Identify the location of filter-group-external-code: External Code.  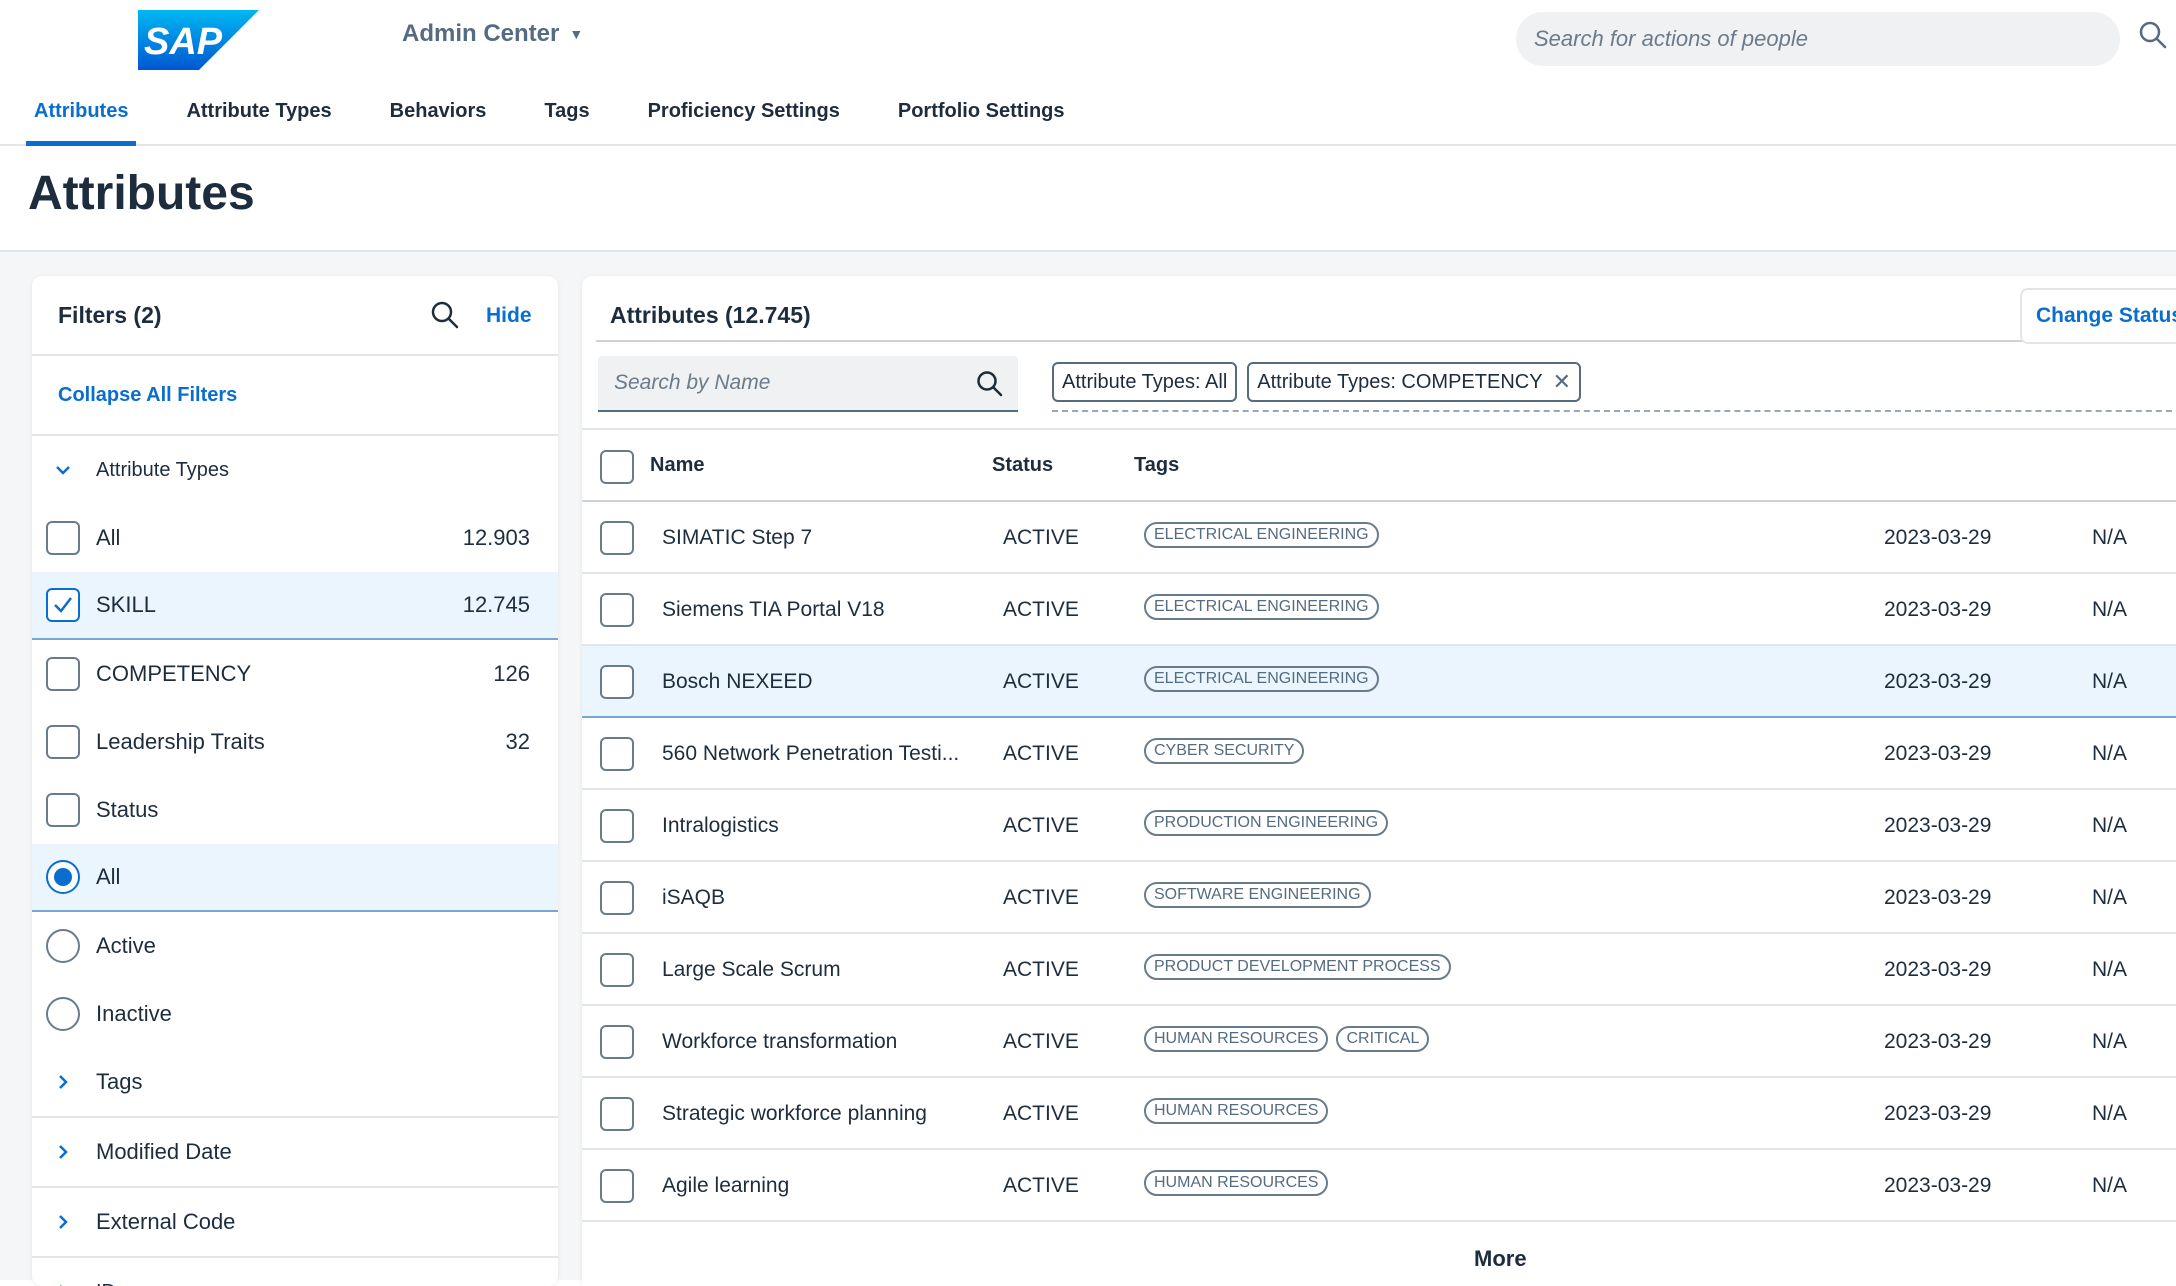
(295, 1223).